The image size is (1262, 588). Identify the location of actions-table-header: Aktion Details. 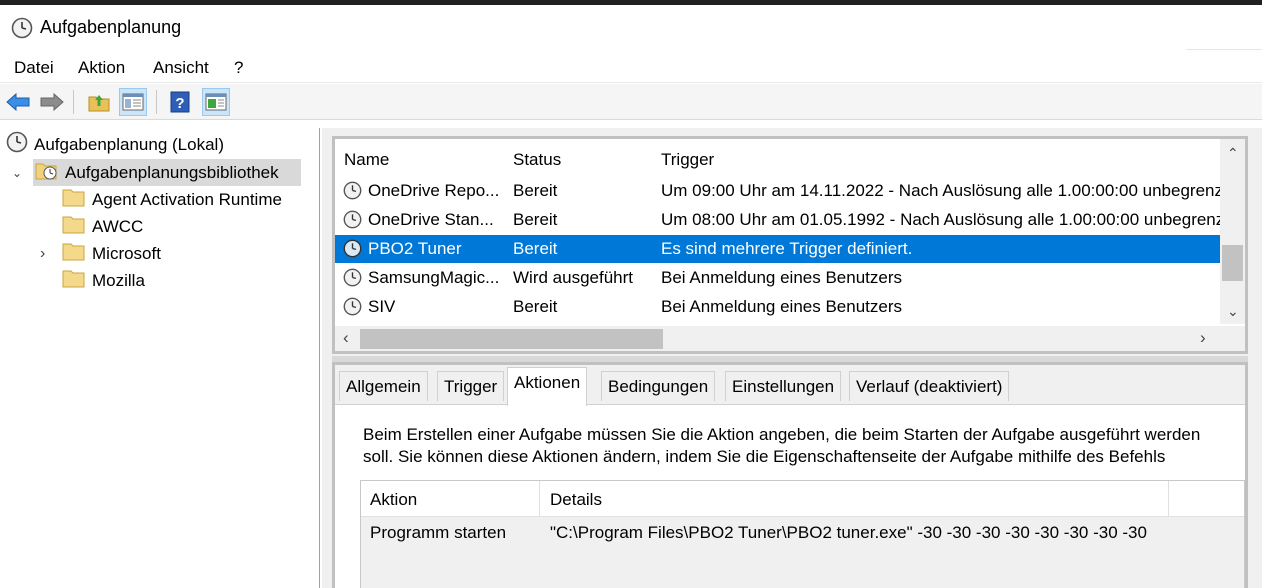
(802, 499).